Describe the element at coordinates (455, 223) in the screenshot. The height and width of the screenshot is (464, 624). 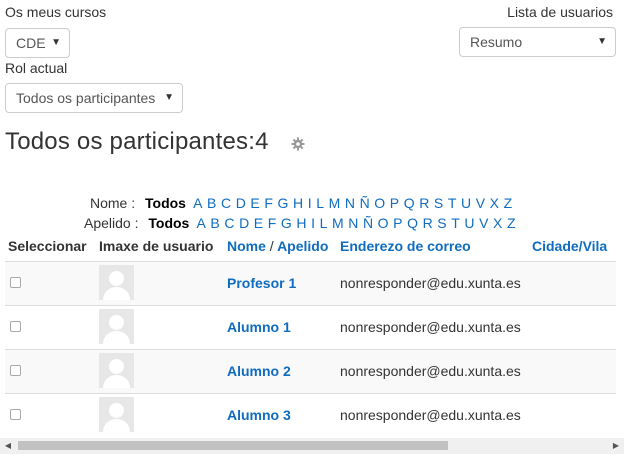
I see `last-name-initial-18: T` at that location.